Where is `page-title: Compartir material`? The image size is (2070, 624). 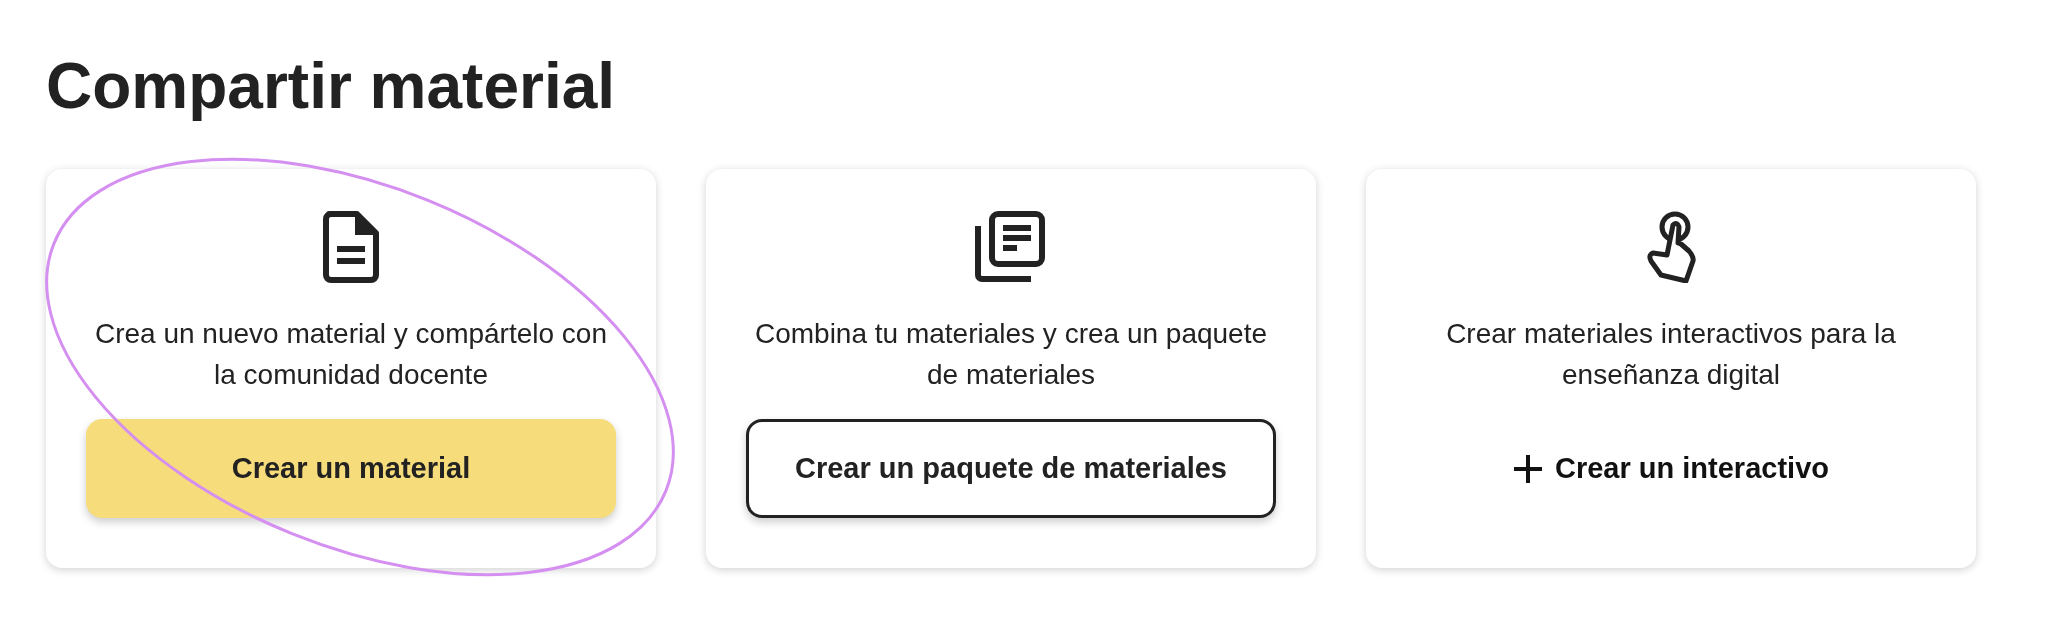 page-title: Compartir material is located at coordinates (331, 86).